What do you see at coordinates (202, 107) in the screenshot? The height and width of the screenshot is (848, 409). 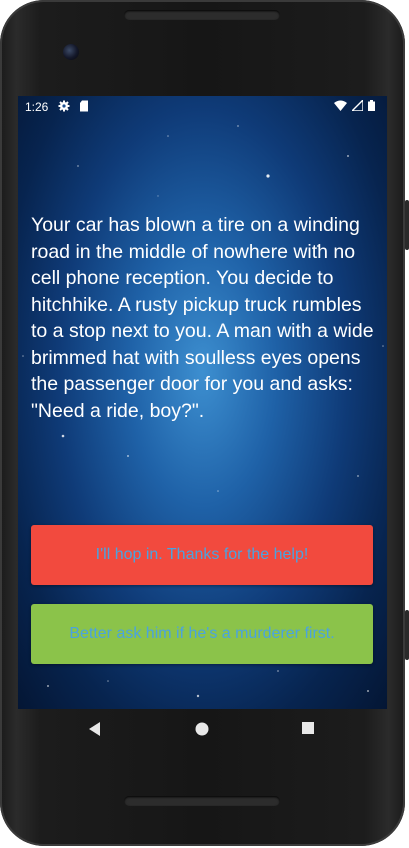 I see `status-bar: 1:26` at bounding box center [202, 107].